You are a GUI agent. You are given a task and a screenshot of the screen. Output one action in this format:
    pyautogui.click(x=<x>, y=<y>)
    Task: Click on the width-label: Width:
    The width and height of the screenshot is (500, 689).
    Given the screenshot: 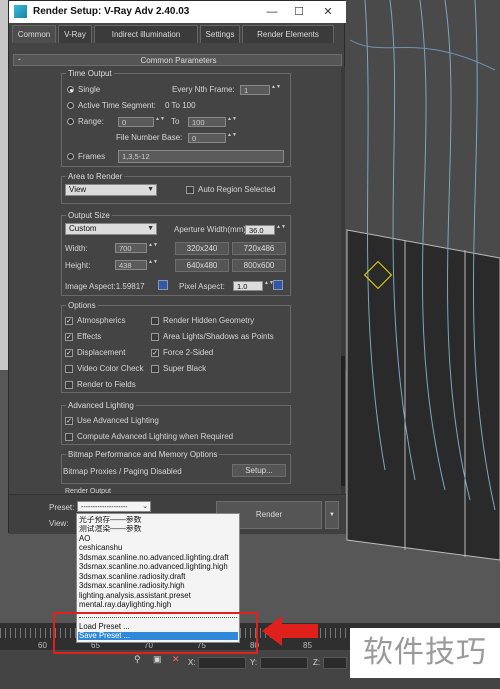 What is the action you would take?
    pyautogui.click(x=76, y=248)
    